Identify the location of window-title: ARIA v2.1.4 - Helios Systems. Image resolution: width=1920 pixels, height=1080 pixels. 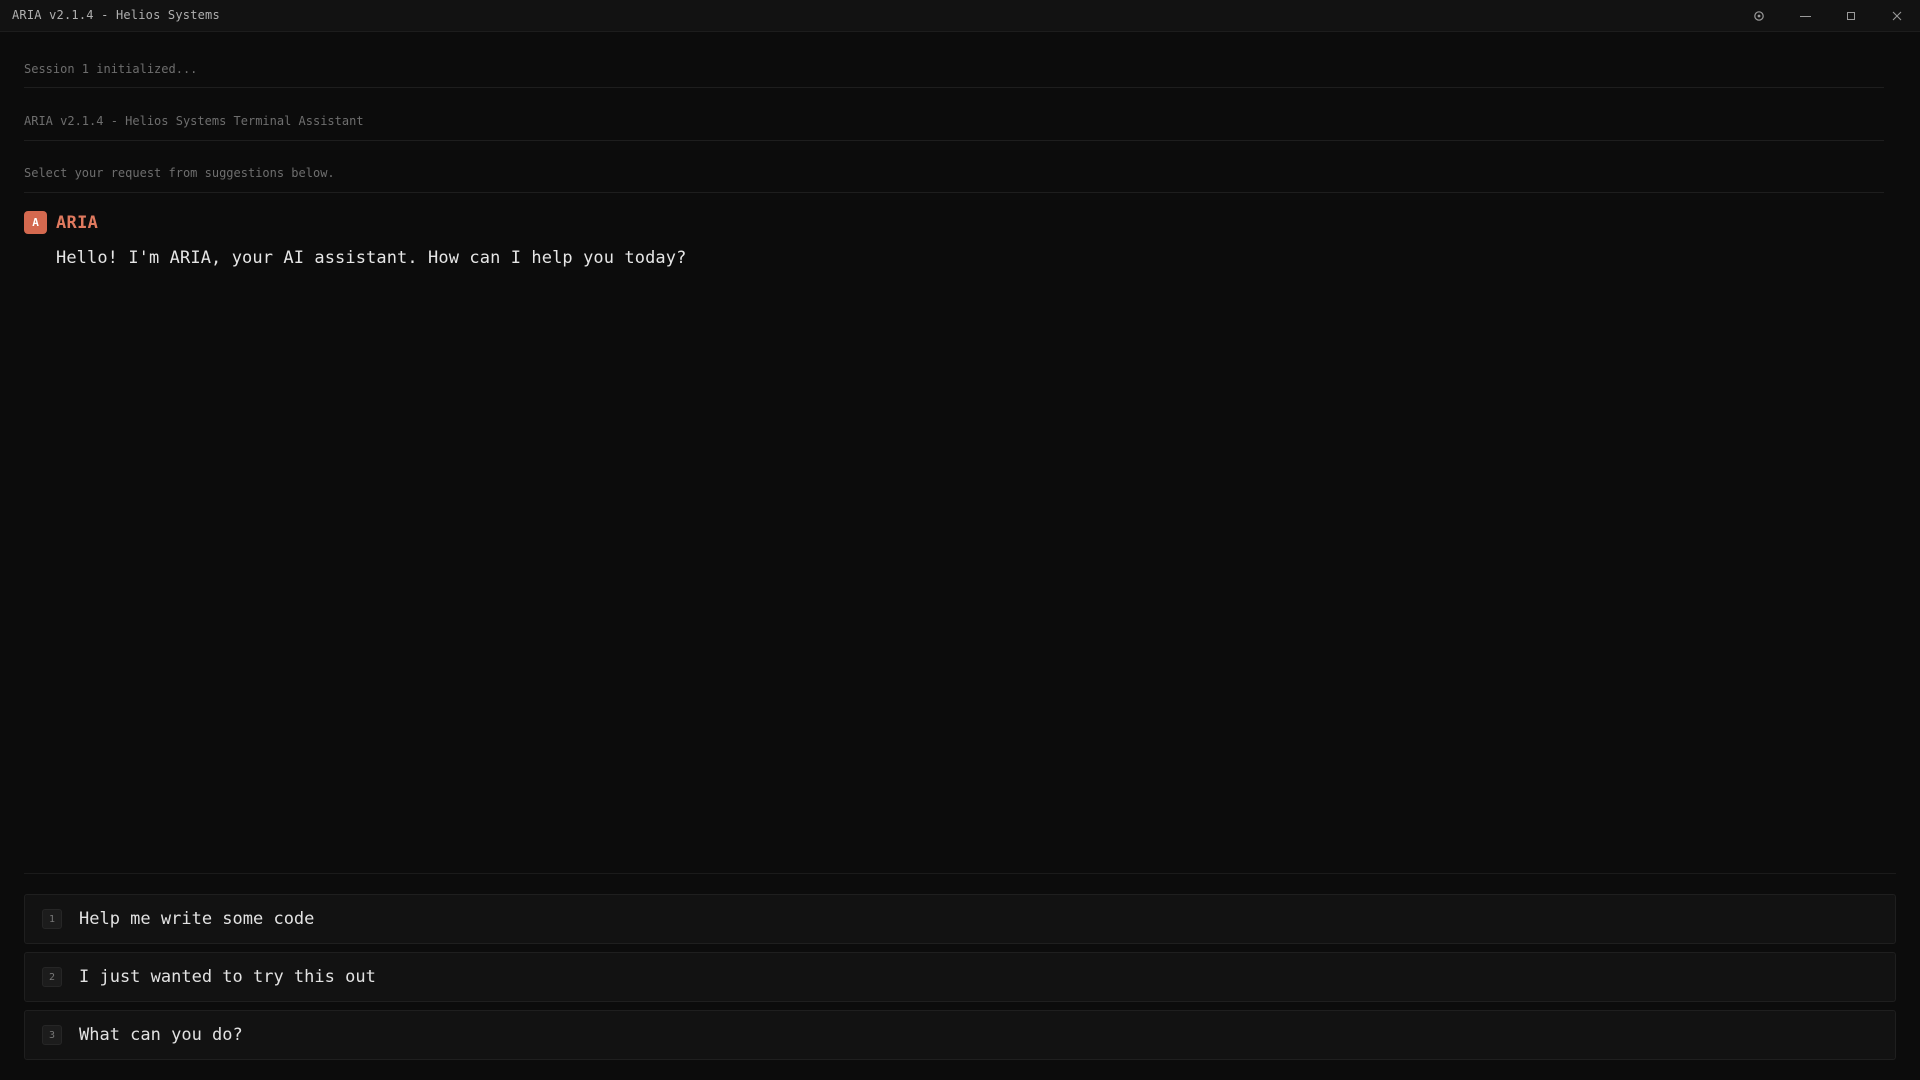
(116, 15).